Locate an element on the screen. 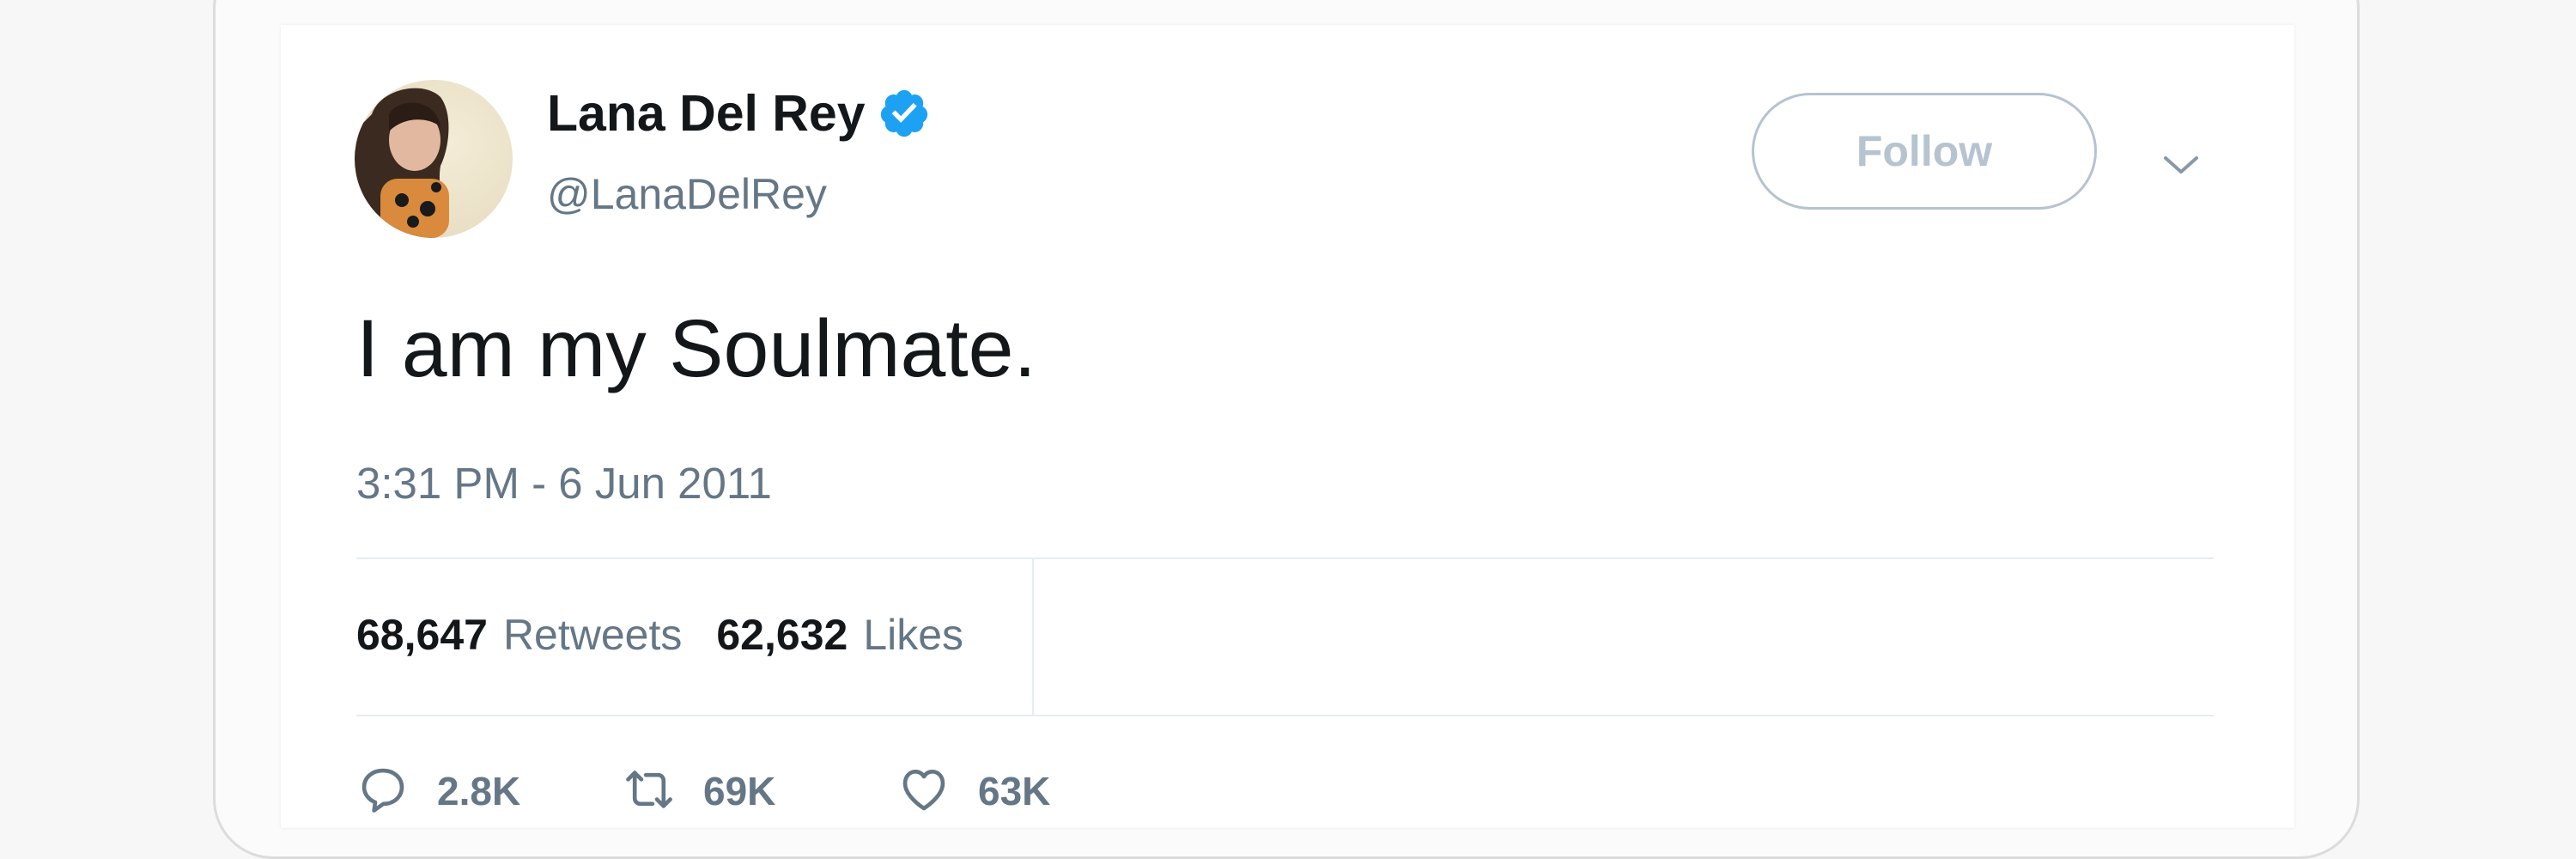  retweet-icon is located at coordinates (649, 791).